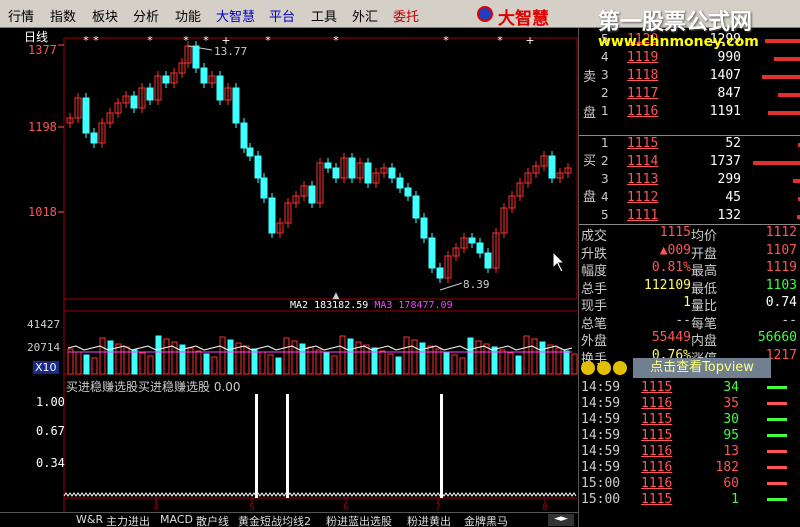  I want to click on menu-item-6: 平台, so click(282, 15).